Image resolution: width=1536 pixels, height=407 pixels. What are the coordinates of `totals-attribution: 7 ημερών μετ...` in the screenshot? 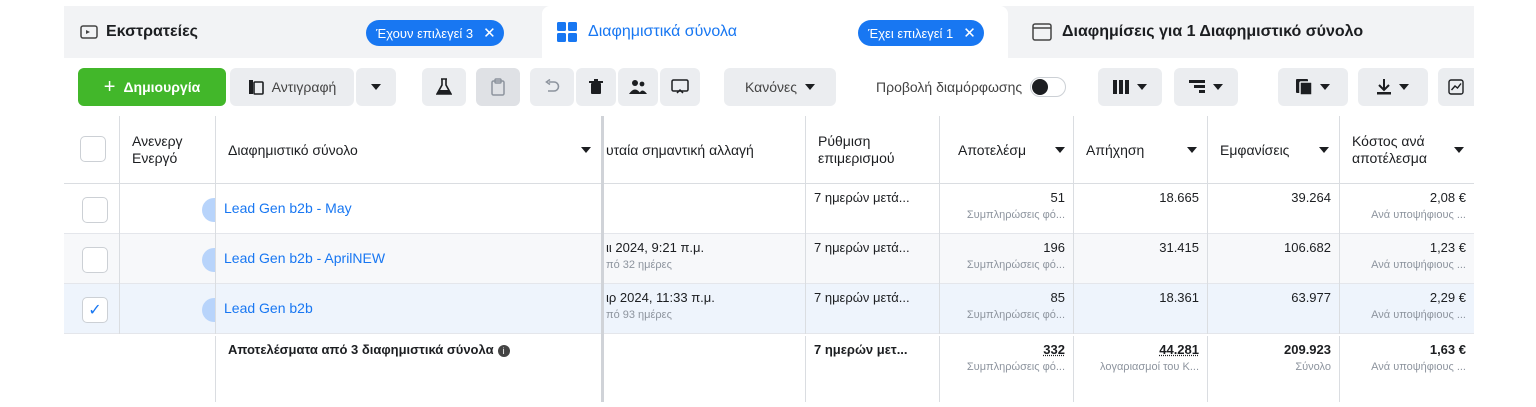 It's located at (861, 349).